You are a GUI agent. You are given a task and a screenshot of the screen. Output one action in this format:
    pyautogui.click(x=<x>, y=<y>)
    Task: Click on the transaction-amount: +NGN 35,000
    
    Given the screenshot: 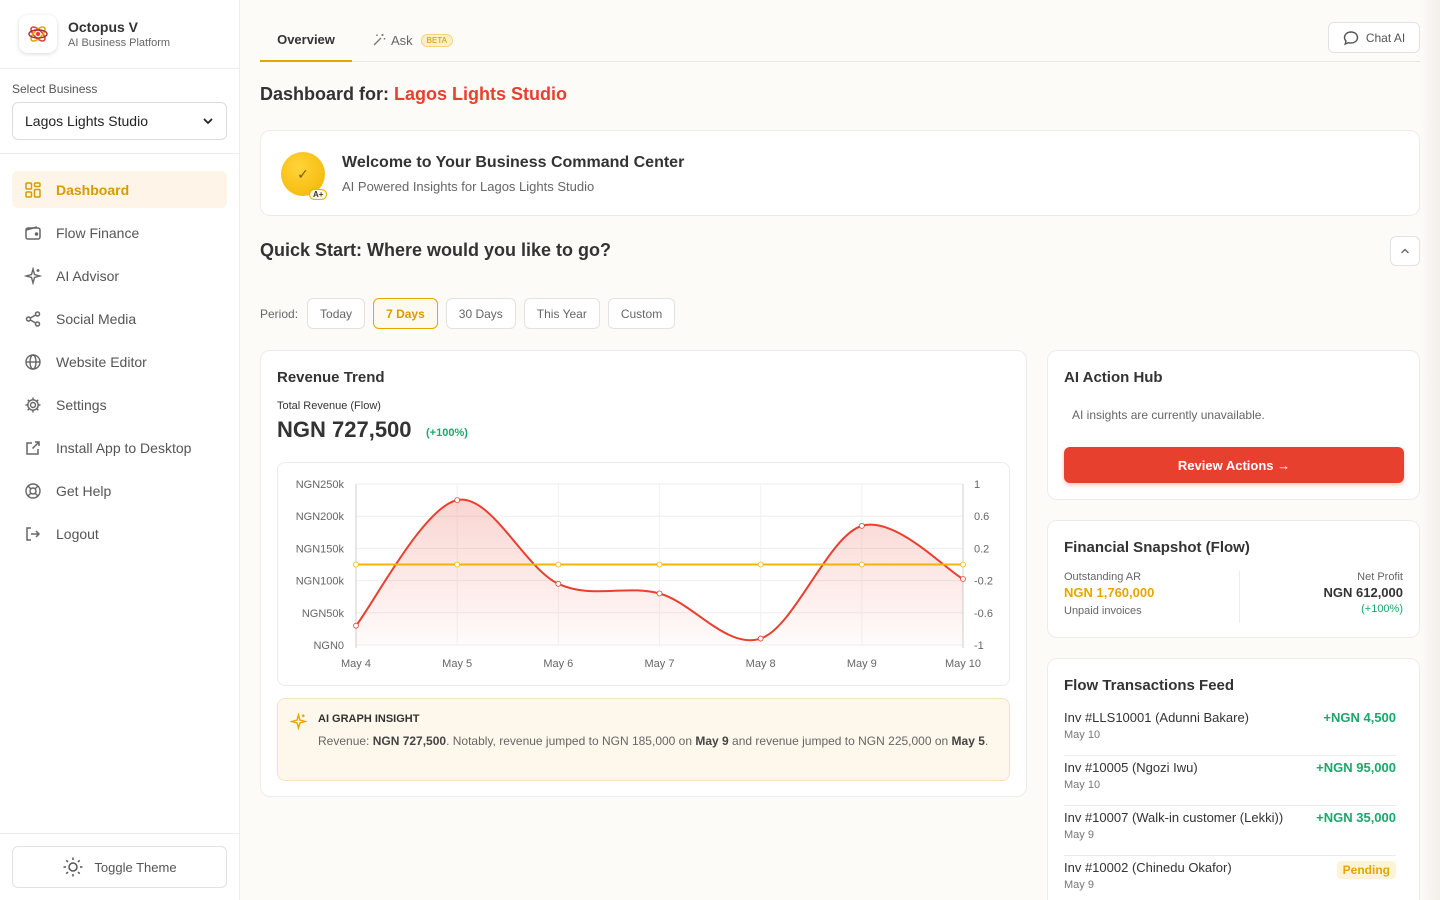 What is the action you would take?
    pyautogui.click(x=1356, y=817)
    